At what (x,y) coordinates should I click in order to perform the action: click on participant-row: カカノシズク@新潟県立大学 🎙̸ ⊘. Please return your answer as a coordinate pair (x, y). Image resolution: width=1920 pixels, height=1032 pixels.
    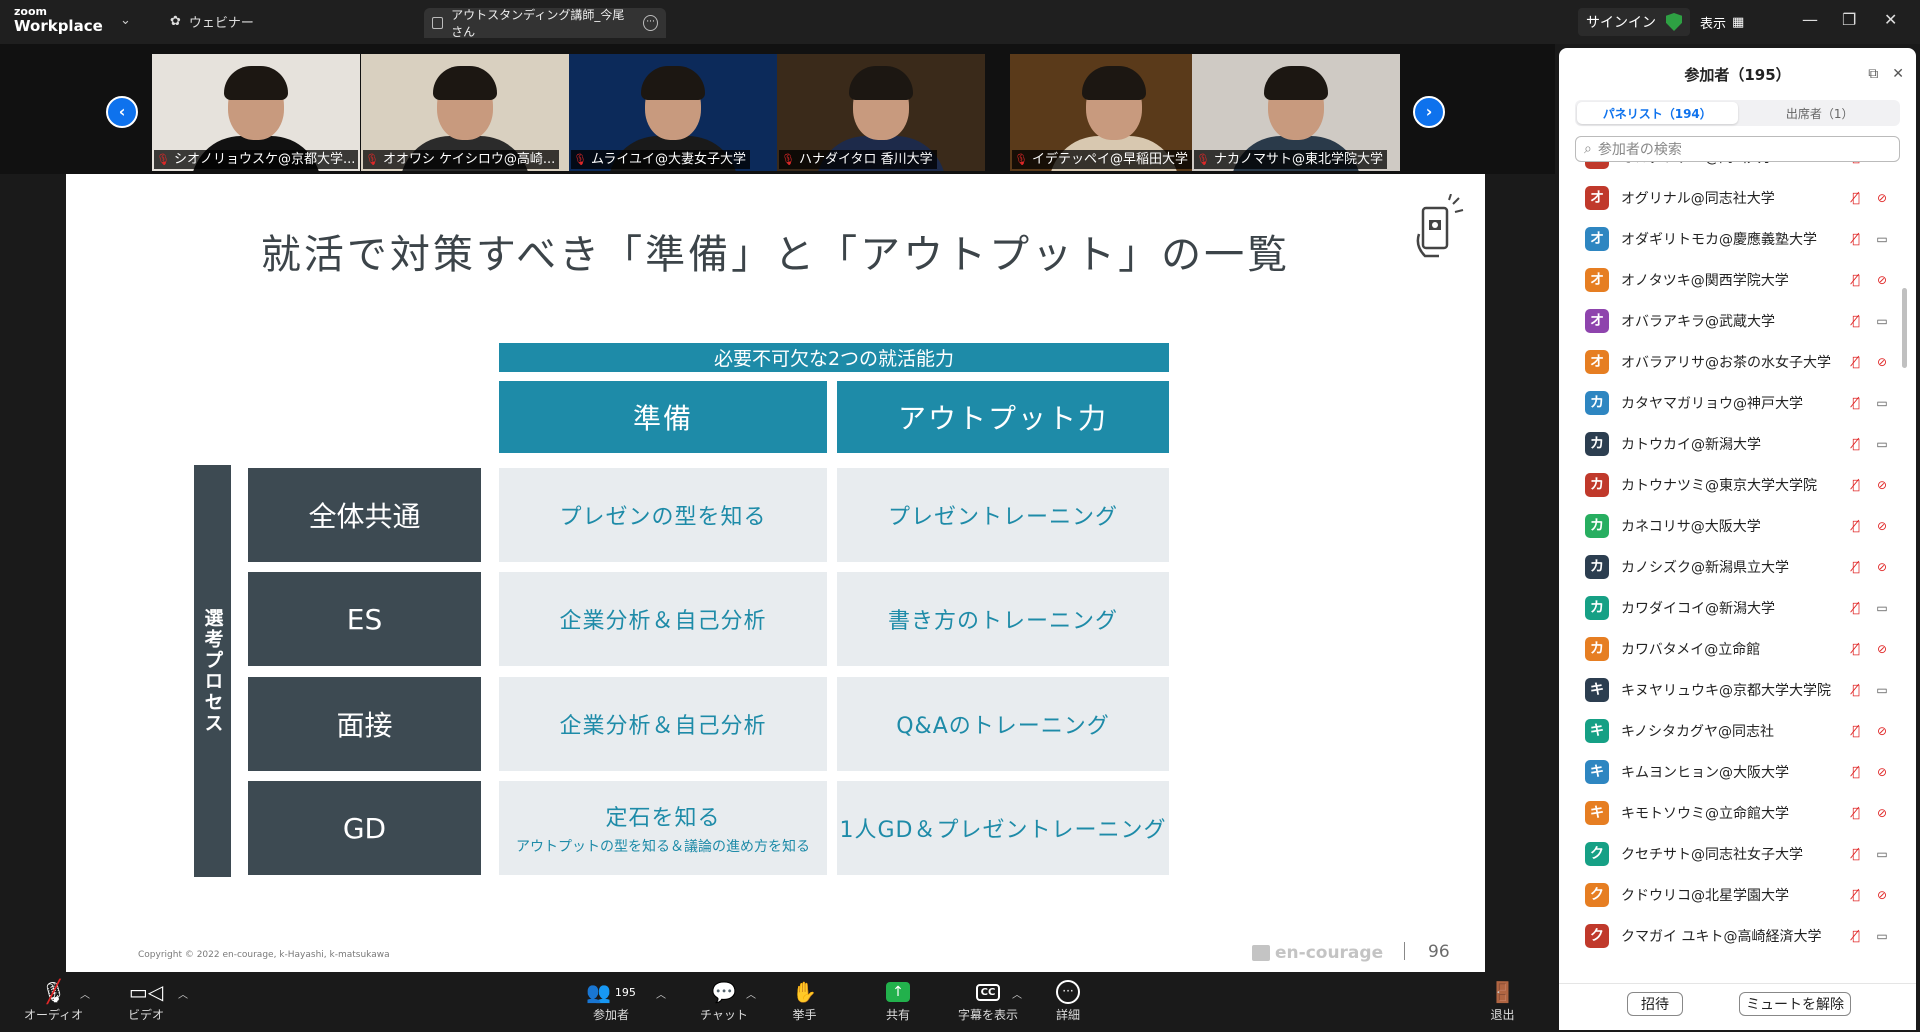
    Looking at the image, I should click on (1740, 567).